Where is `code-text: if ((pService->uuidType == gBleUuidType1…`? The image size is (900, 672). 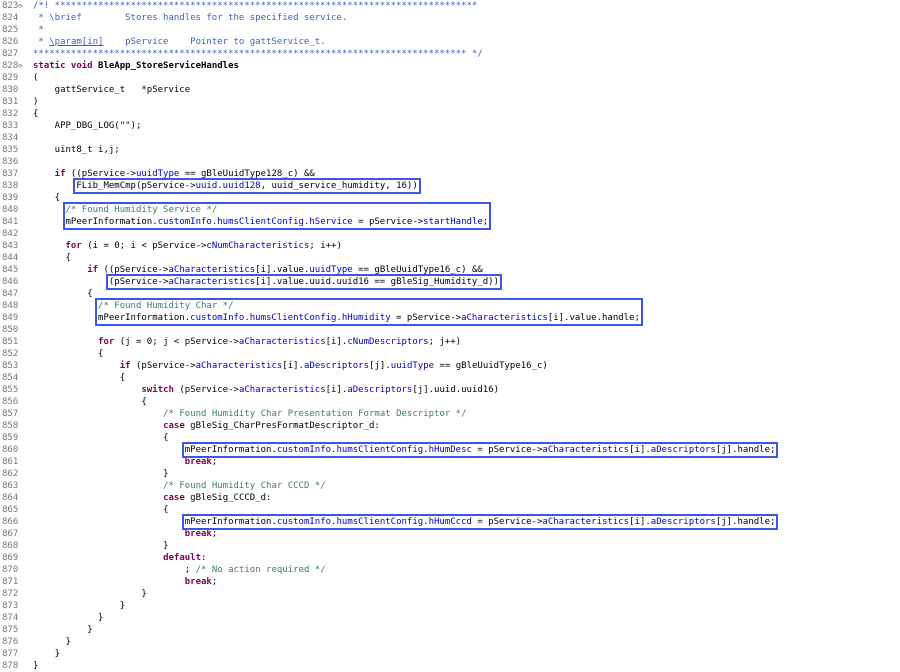 code-text: if ((pService->uuidType == gBleUuidType1… is located at coordinates (185, 174).